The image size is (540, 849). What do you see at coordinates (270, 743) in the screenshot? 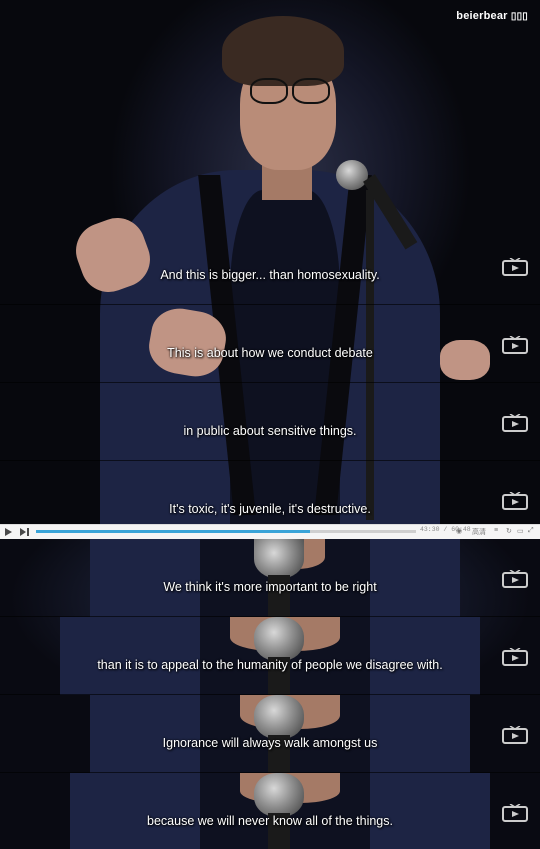
I see `subtitle-line: Ignorance will always walk amongst us` at bounding box center [270, 743].